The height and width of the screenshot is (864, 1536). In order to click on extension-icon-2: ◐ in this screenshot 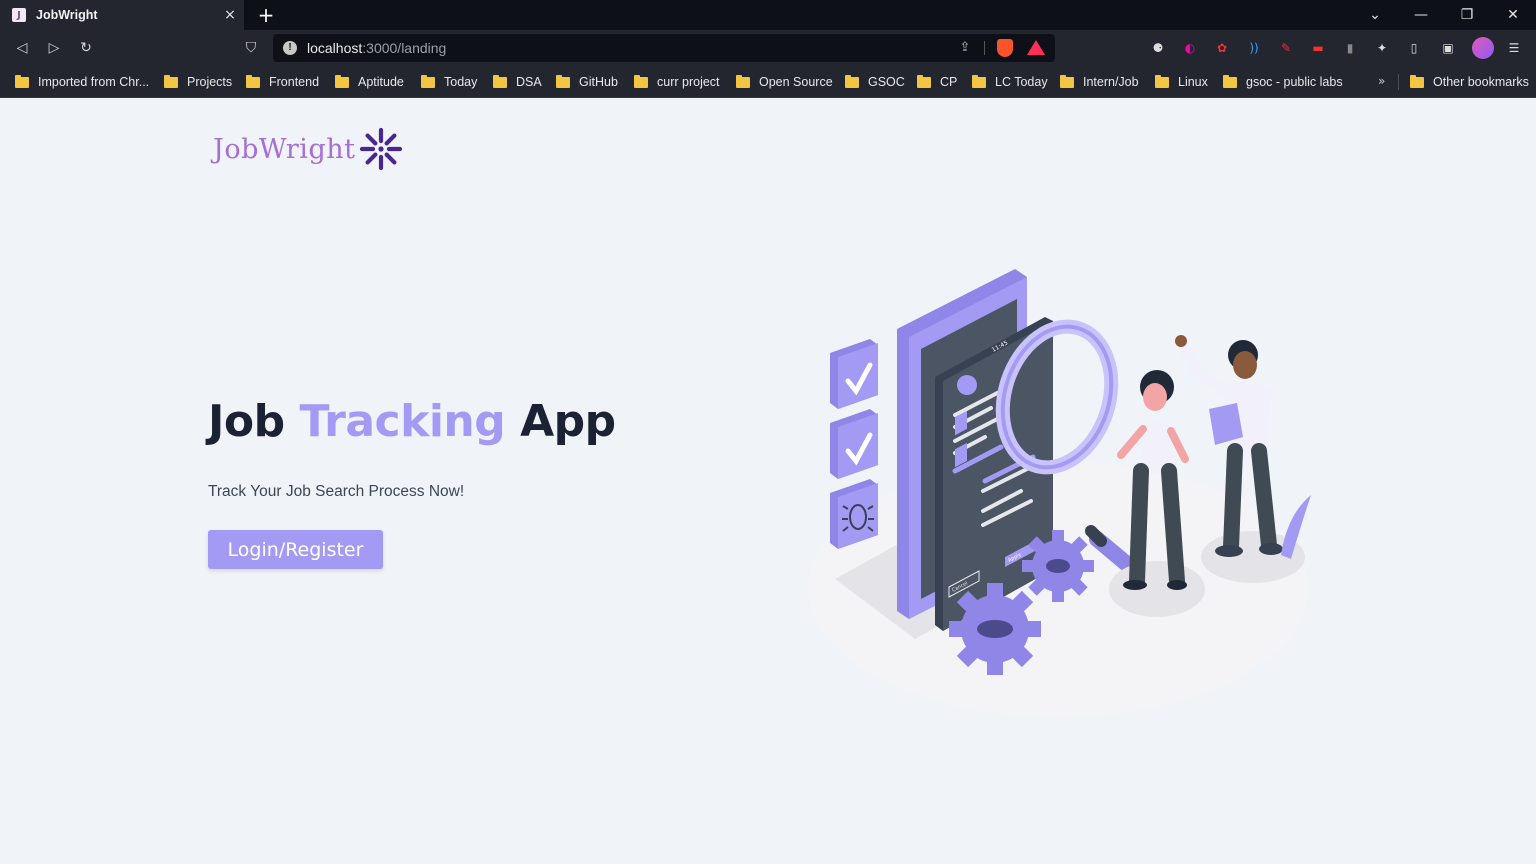, I will do `click(1190, 48)`.